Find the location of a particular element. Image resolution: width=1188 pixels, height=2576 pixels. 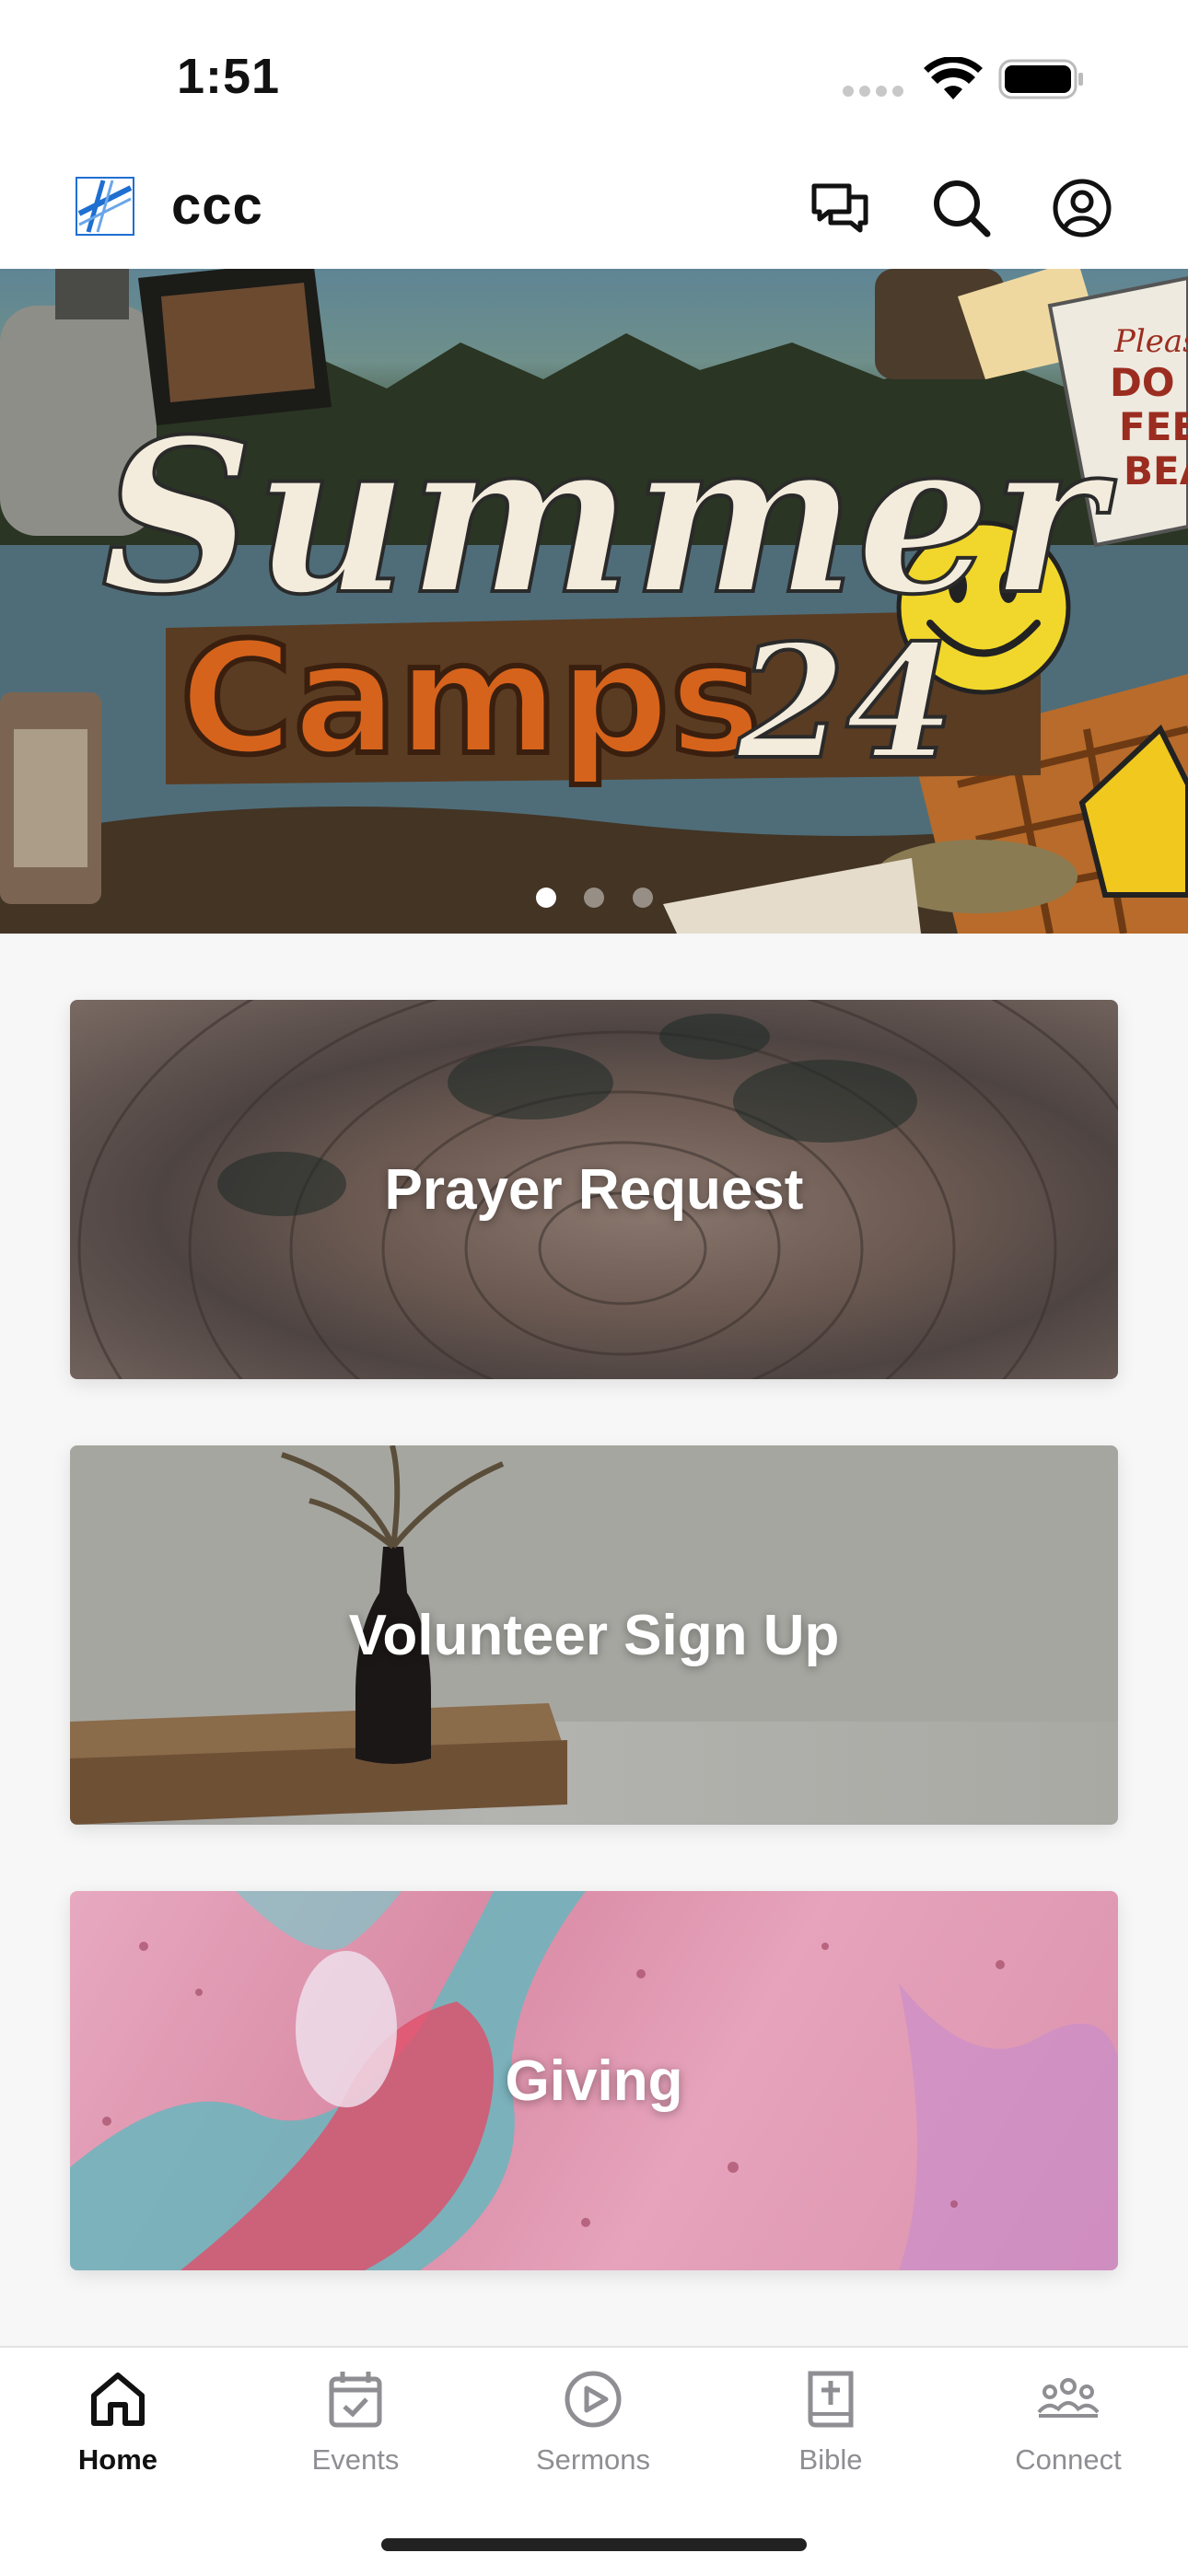

sign-feed: FEED is located at coordinates (1153, 426).